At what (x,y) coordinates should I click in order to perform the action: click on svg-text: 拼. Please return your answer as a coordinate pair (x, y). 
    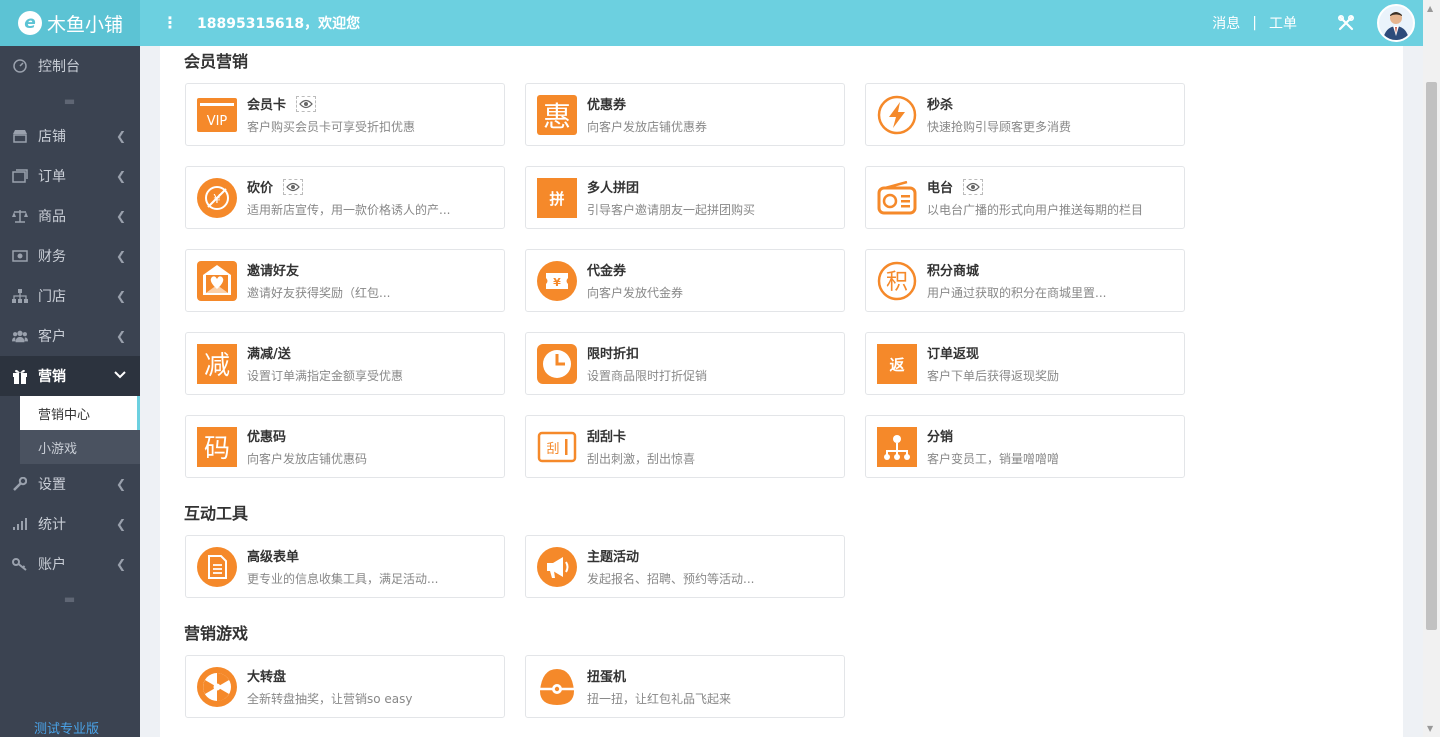
    Looking at the image, I should click on (556, 199).